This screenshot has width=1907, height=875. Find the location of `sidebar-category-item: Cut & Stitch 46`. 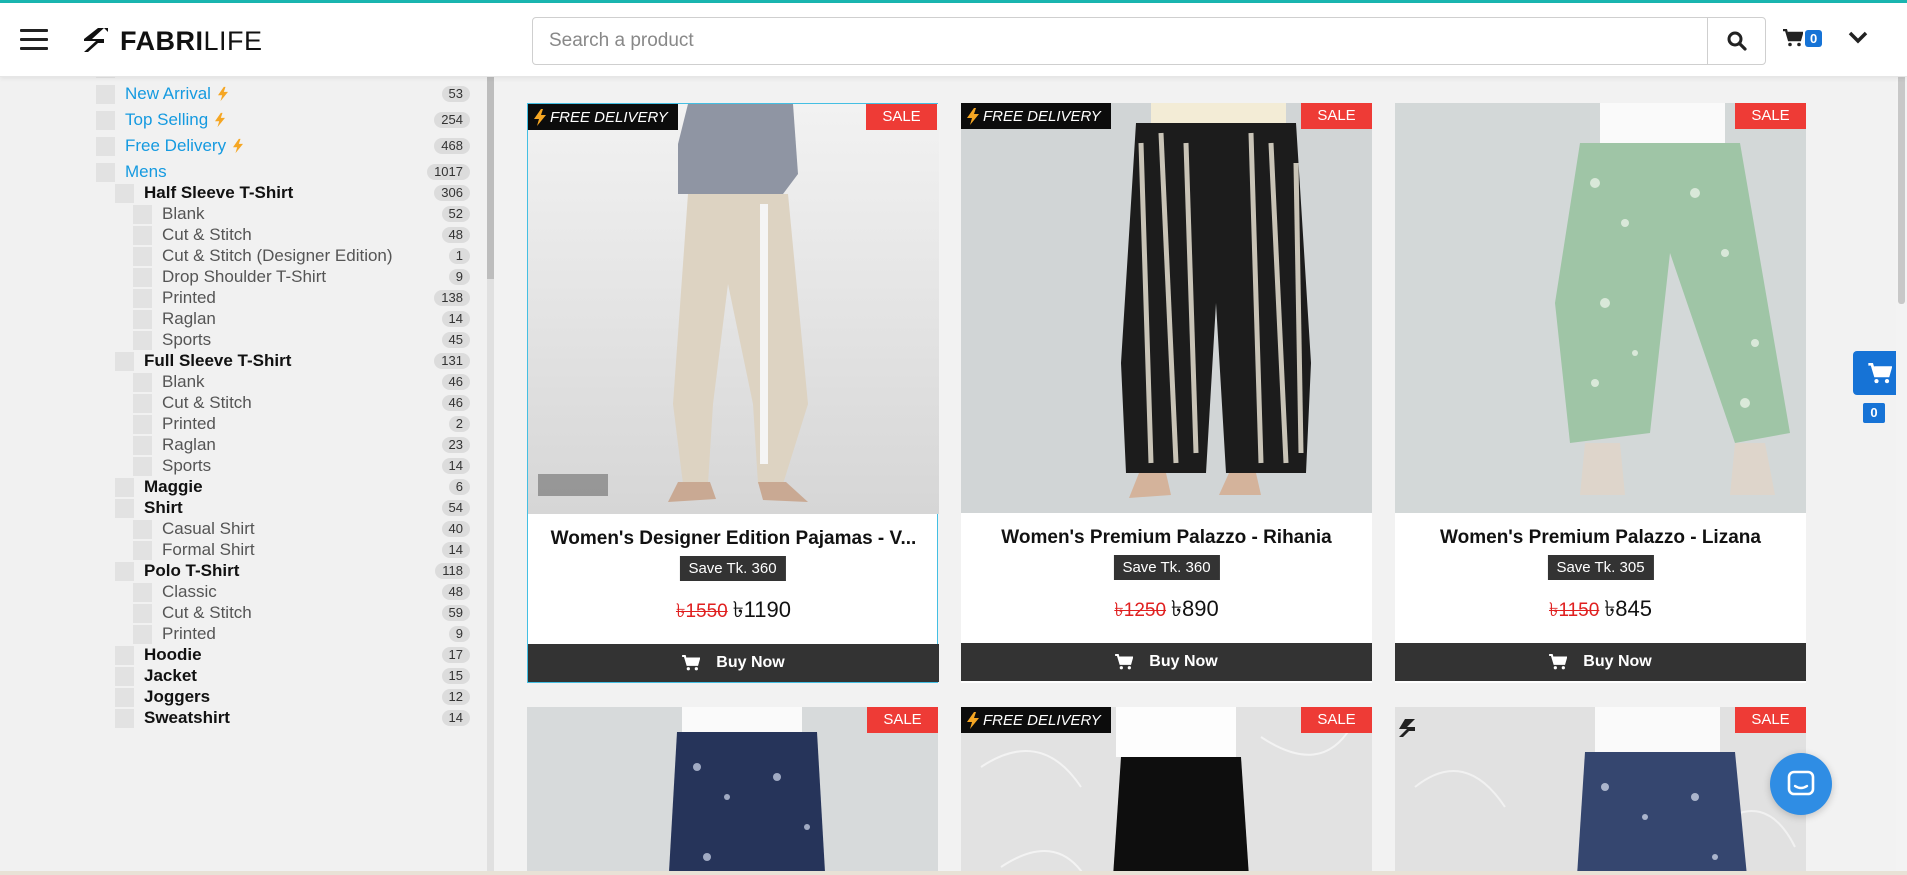

sidebar-category-item: Cut & Stitch 46 is located at coordinates (313, 403).